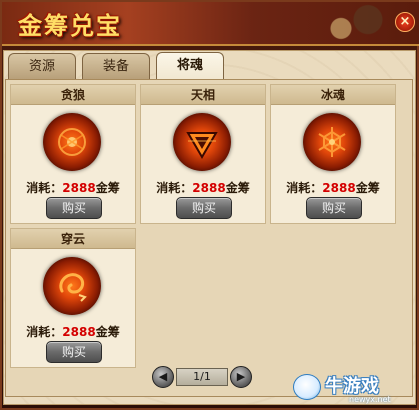 This screenshot has width=419, height=410. What do you see at coordinates (210, 24) in the screenshot?
I see `window-header: 金筹兑宝` at bounding box center [210, 24].